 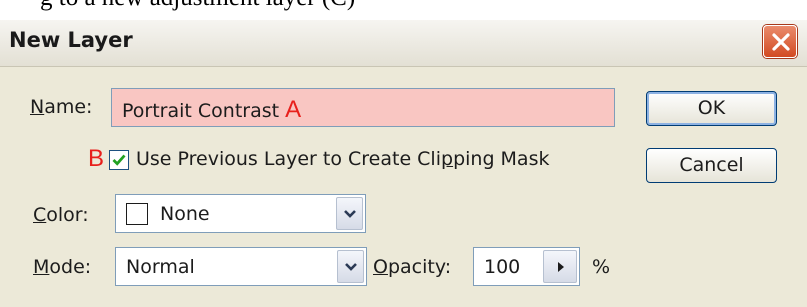 I want to click on opacity-slider-button, so click(x=560, y=266).